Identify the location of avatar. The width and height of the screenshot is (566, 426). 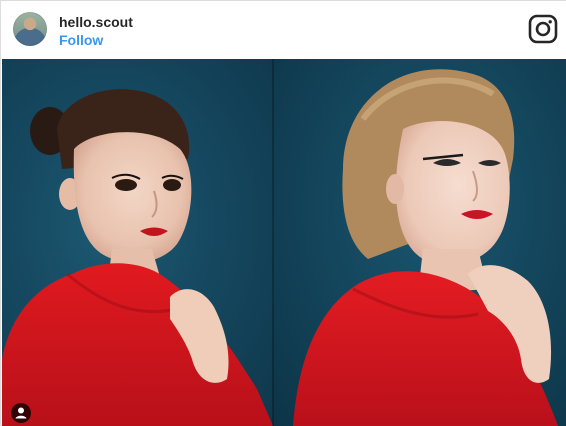
(30, 29).